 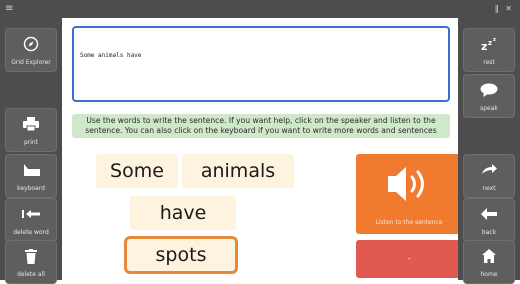 What do you see at coordinates (137, 171) in the screenshot?
I see `word-button: Some` at bounding box center [137, 171].